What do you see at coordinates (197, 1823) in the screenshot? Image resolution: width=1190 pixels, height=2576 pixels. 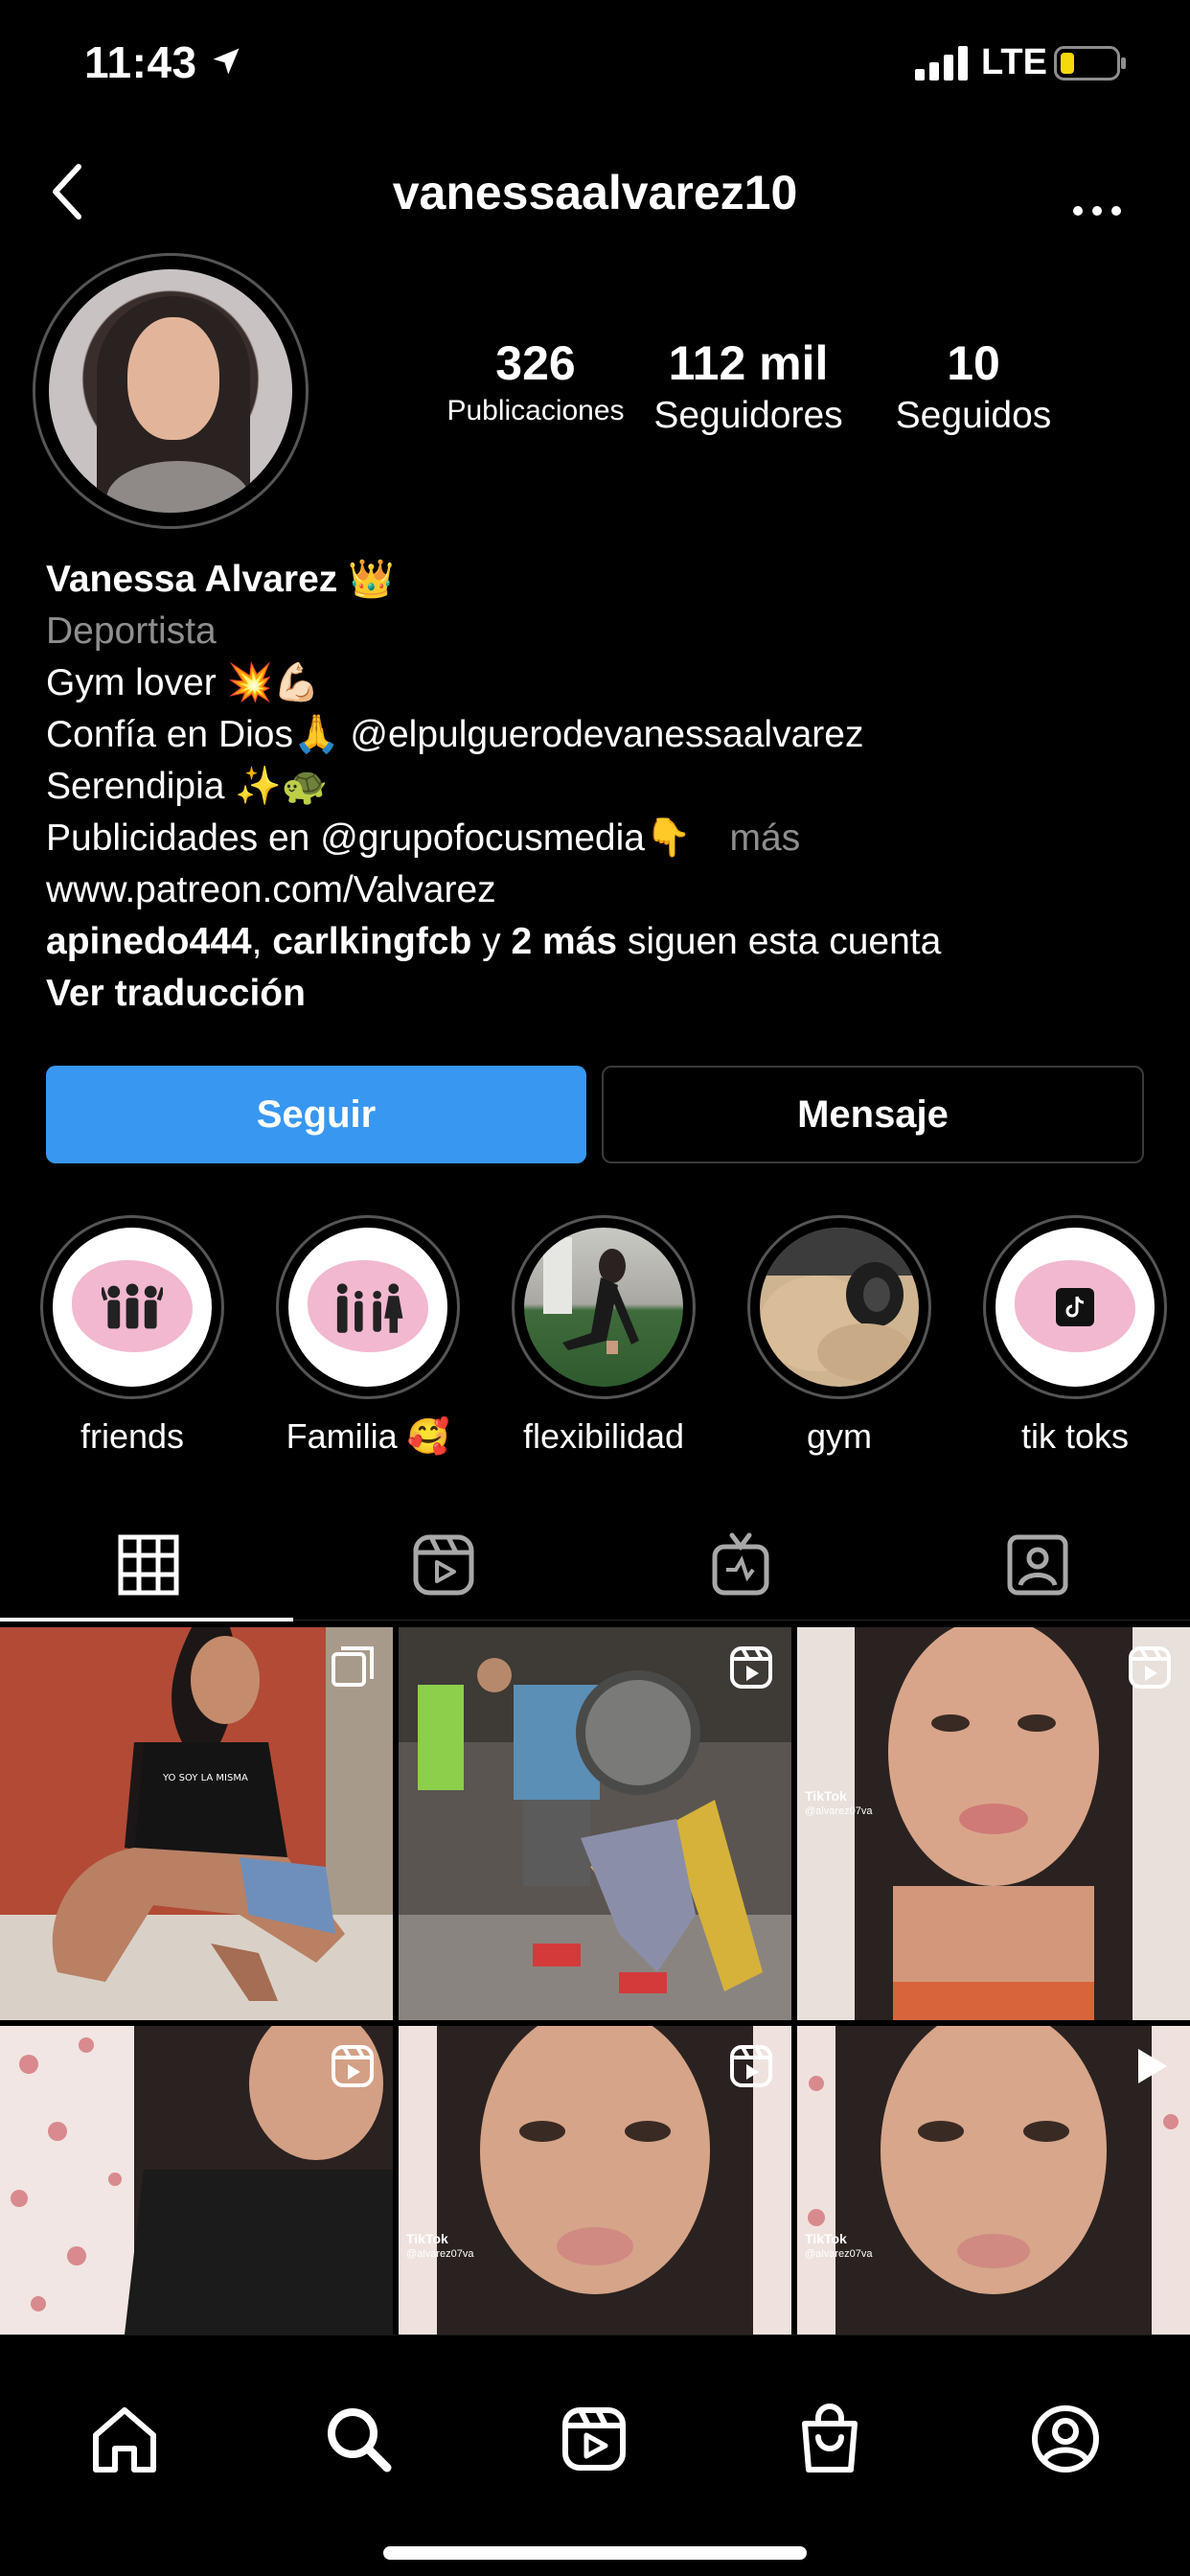 I see `post-thumbnail: YO SOY LA MISMA` at bounding box center [197, 1823].